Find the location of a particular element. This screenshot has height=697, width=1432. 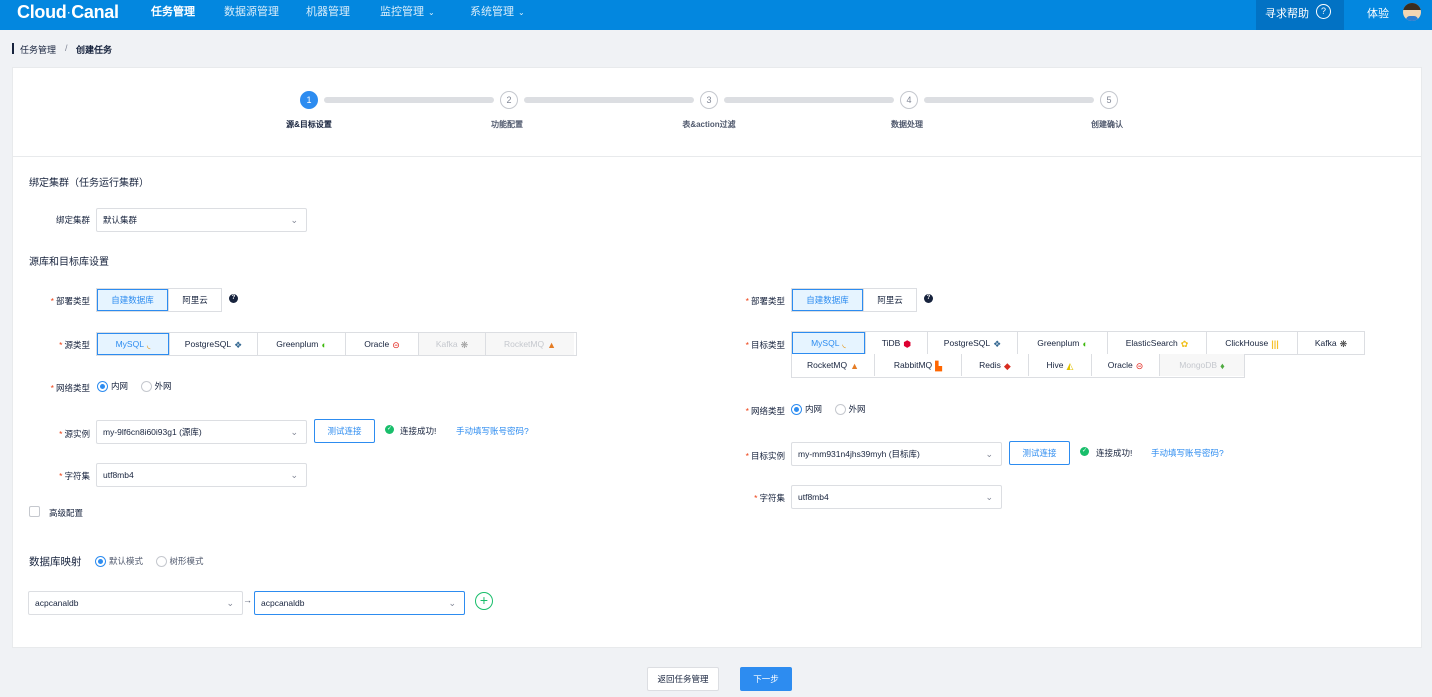

target-type-mongodb: MongoDB ♦ is located at coordinates (1202, 365).